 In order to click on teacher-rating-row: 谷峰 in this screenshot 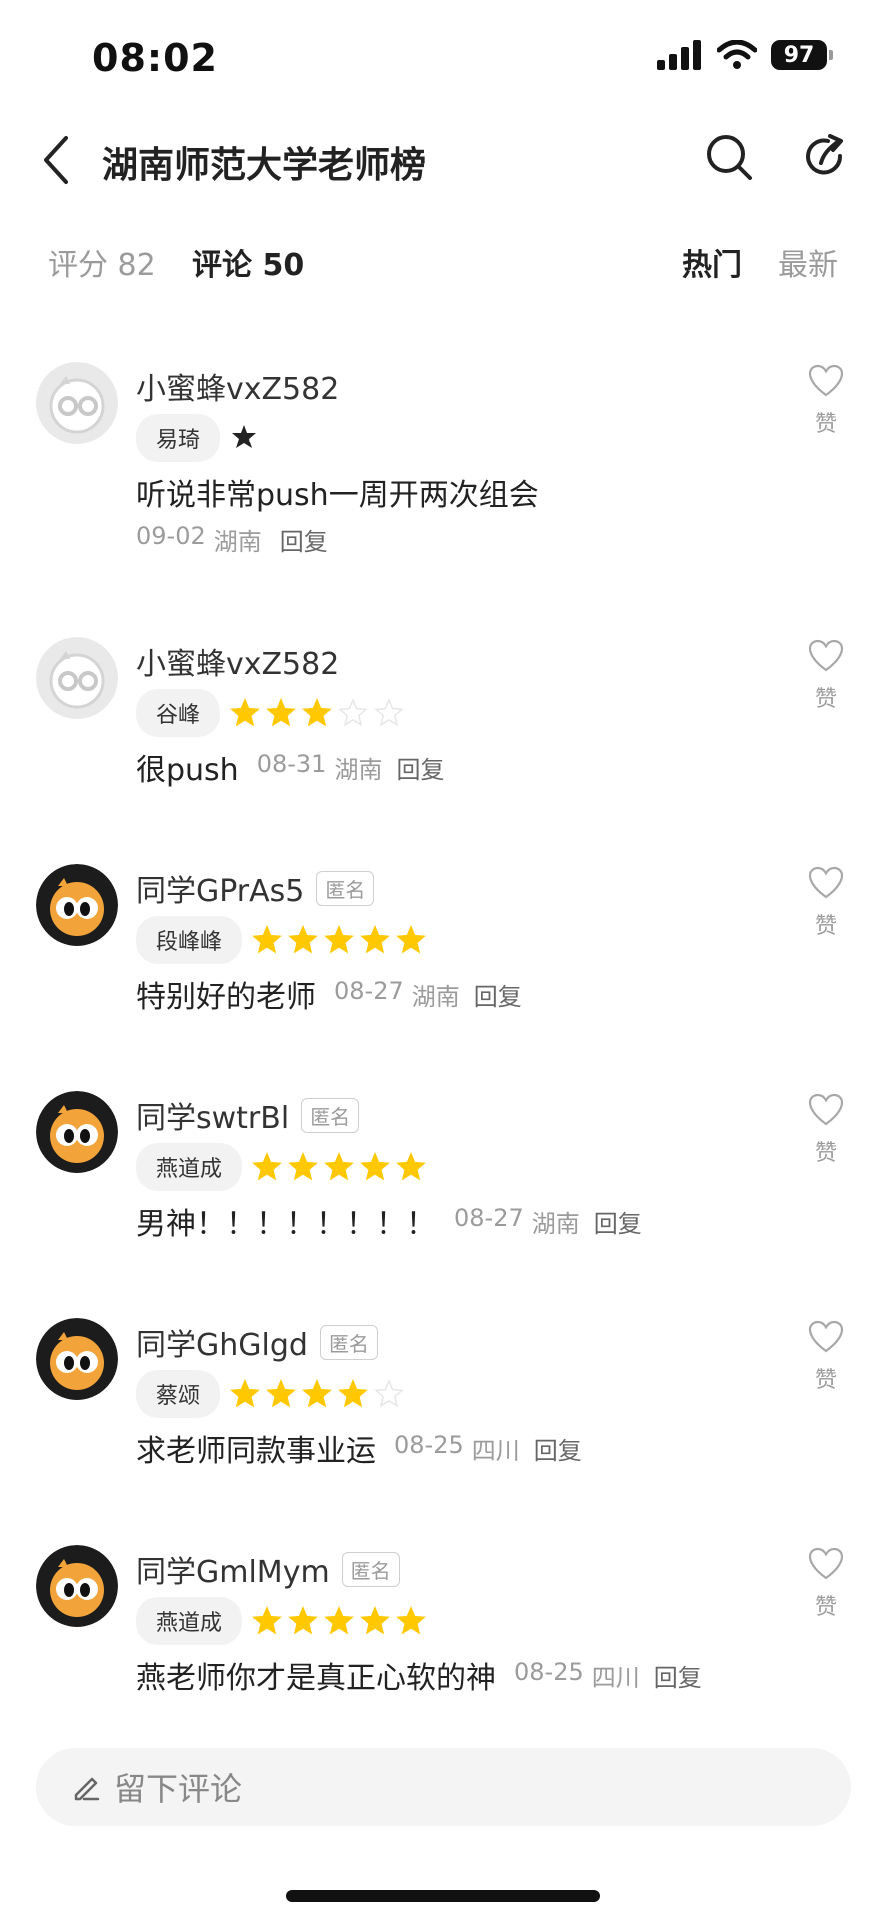, I will do `click(270, 713)`.